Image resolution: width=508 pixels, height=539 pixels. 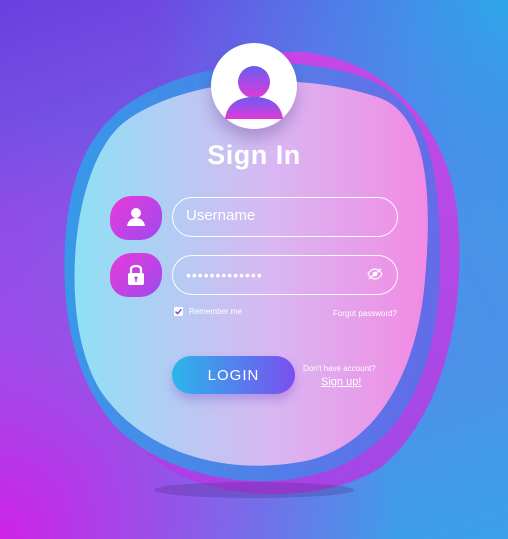 I want to click on login-button: LOGIN, so click(x=233, y=375).